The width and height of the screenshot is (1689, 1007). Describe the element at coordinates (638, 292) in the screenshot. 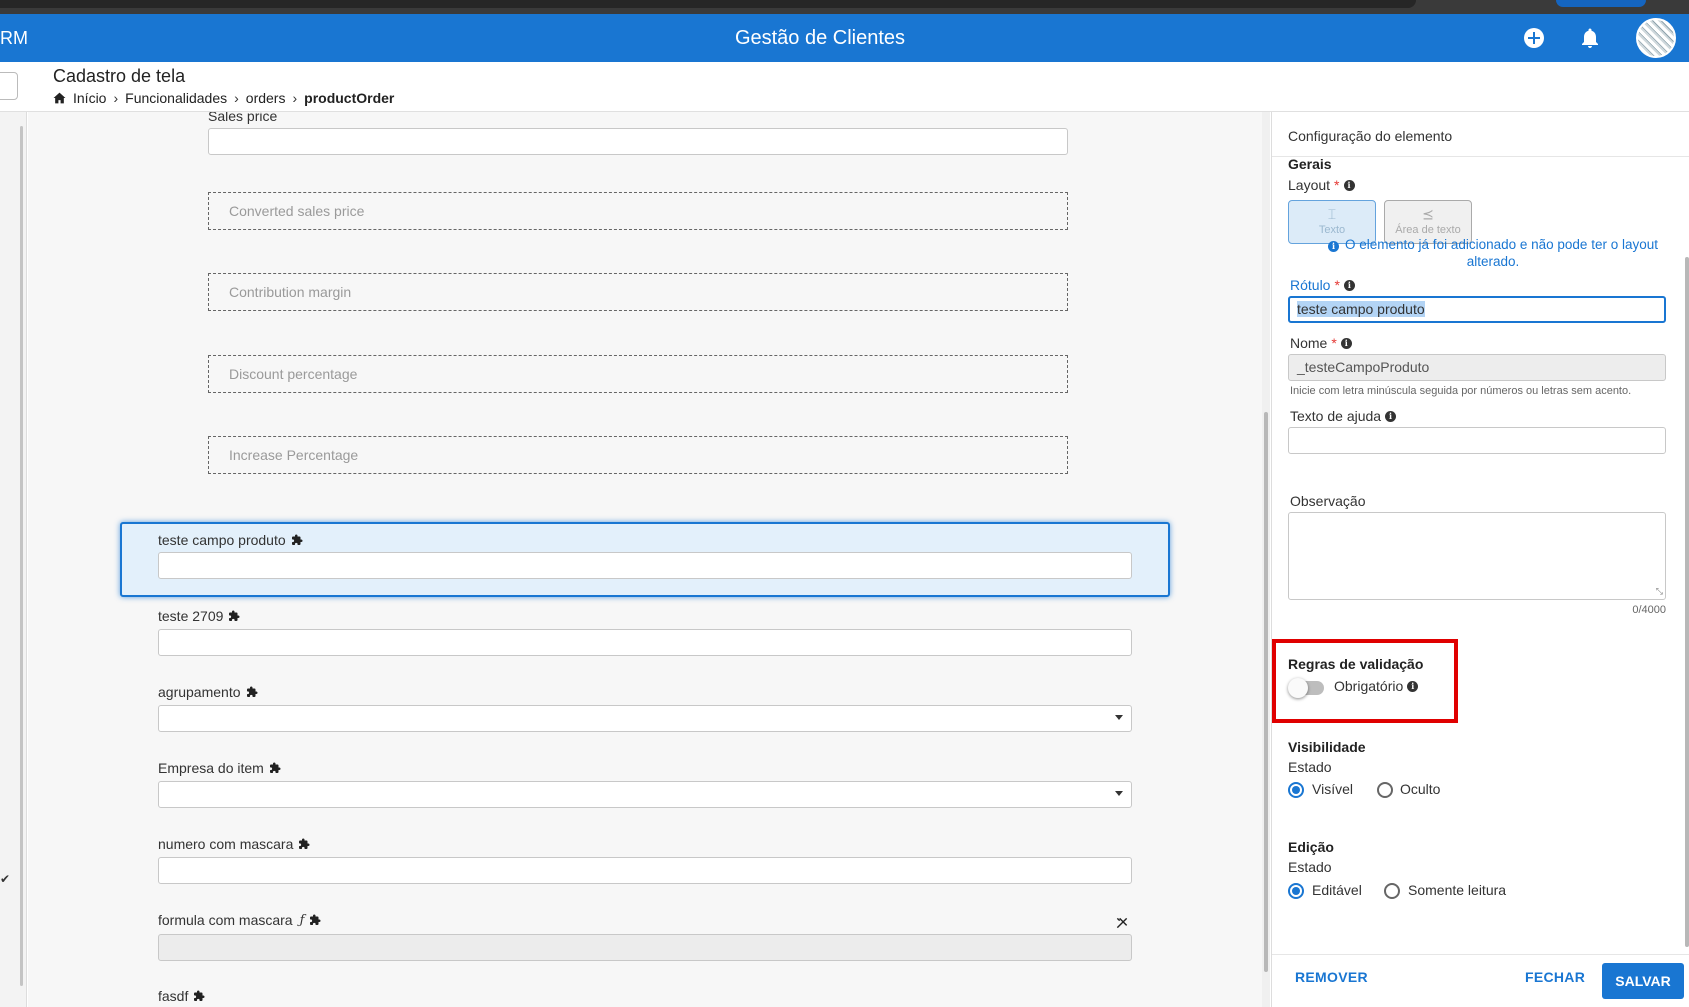

I see `placeholder-contribution-margin: Contribution margin` at that location.